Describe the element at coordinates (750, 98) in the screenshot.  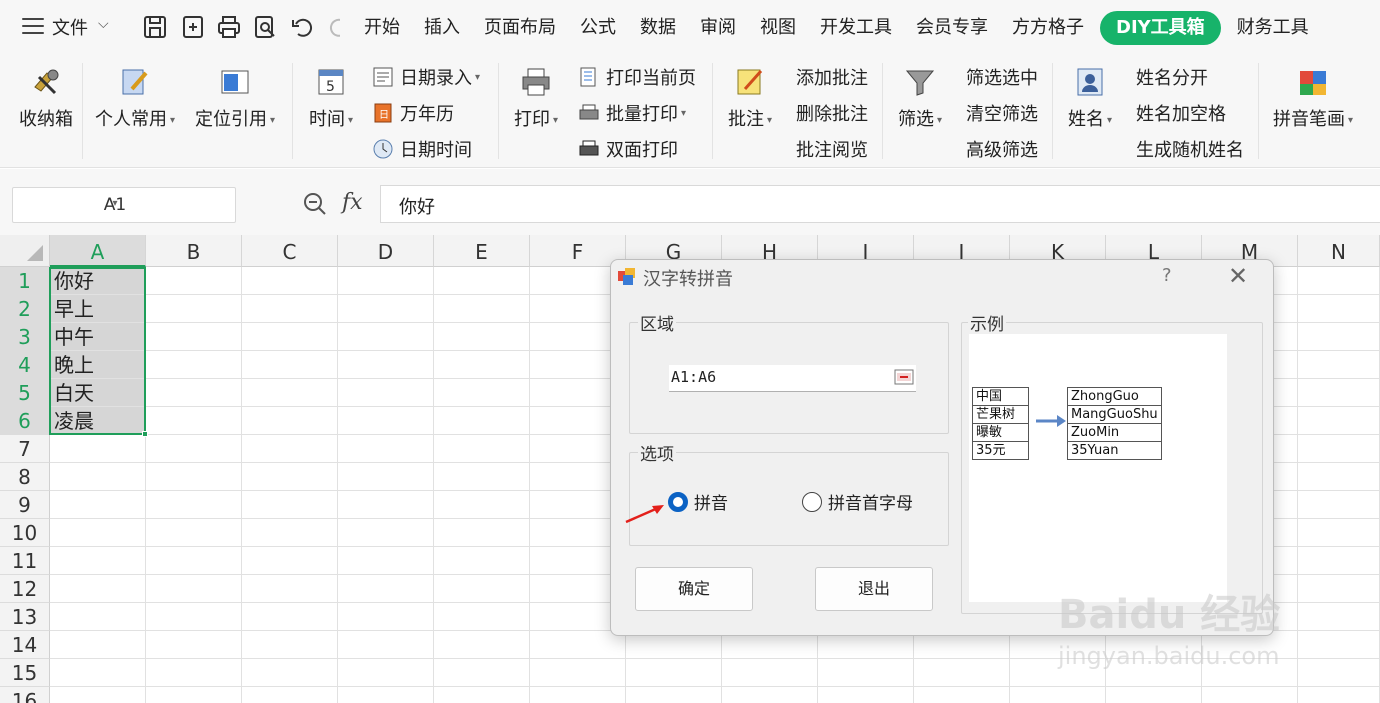
I see `comment-button: 批注 ▾` at that location.